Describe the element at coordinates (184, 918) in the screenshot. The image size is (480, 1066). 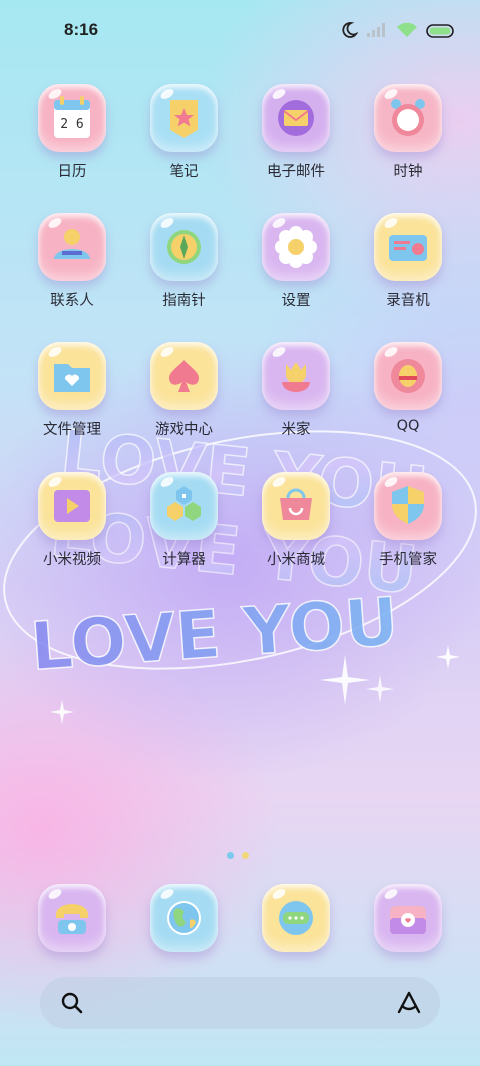
I see `browser-icon` at that location.